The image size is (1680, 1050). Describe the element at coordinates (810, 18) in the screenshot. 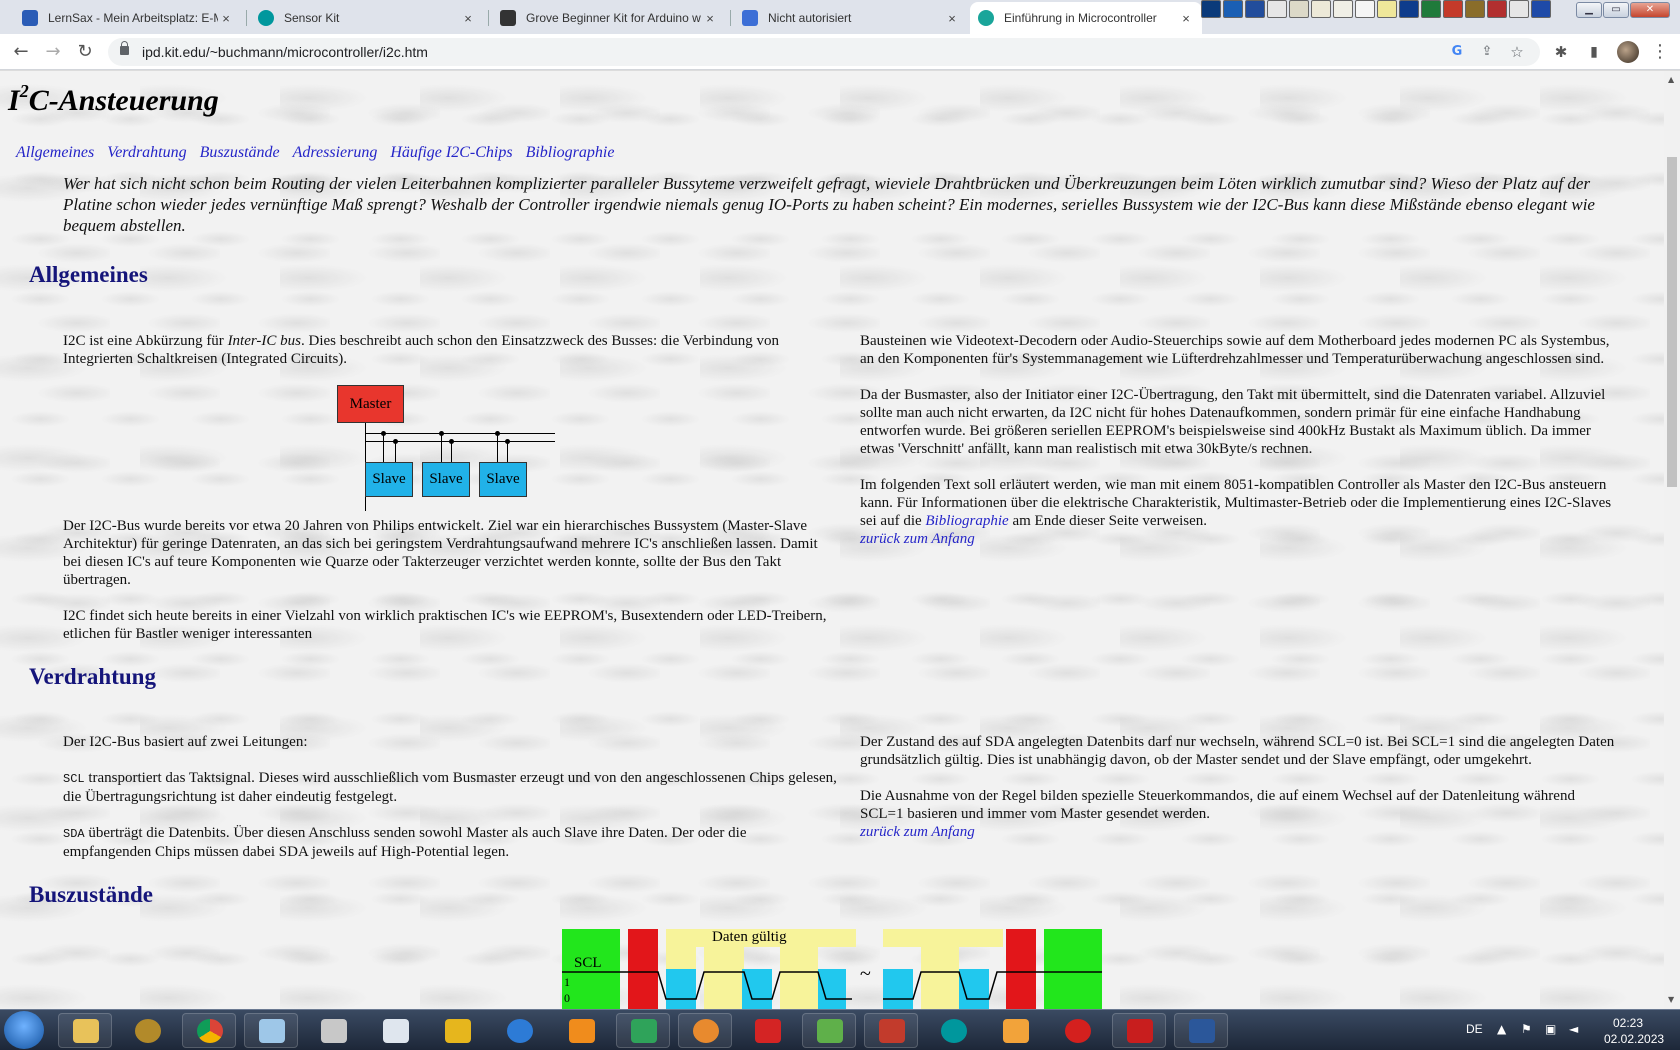

I see `tab-title: Nicht autorisiert` at that location.